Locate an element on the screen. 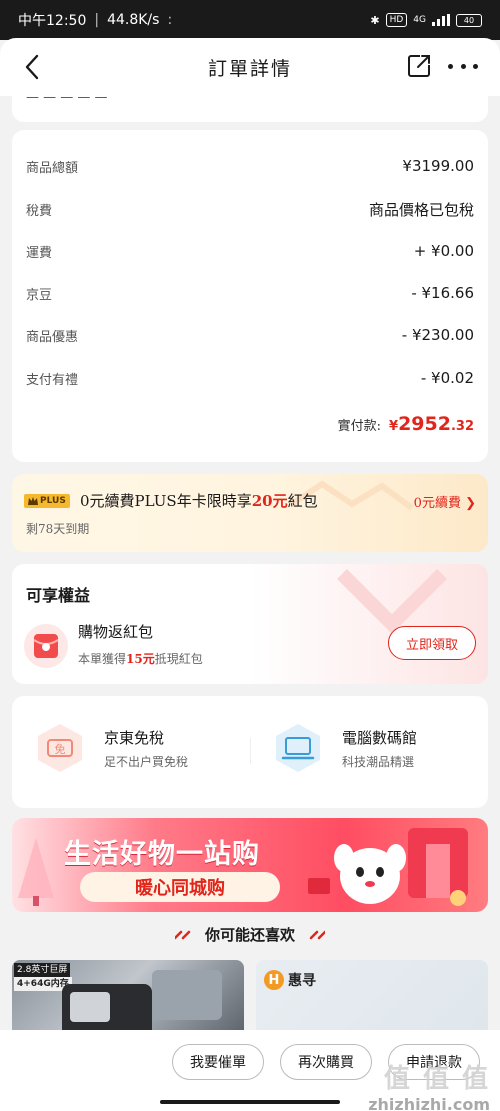 The height and width of the screenshot is (1111, 500). price-row-value: - ¥16.66 is located at coordinates (442, 293).